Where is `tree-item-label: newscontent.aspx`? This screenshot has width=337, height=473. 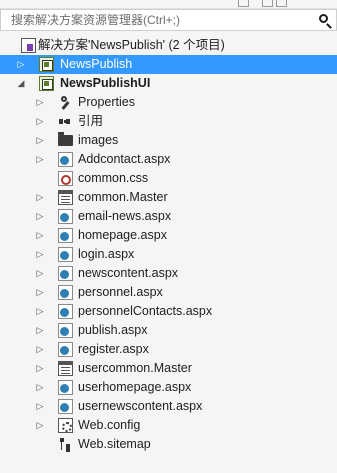 tree-item-label: newscontent.aspx is located at coordinates (128, 273).